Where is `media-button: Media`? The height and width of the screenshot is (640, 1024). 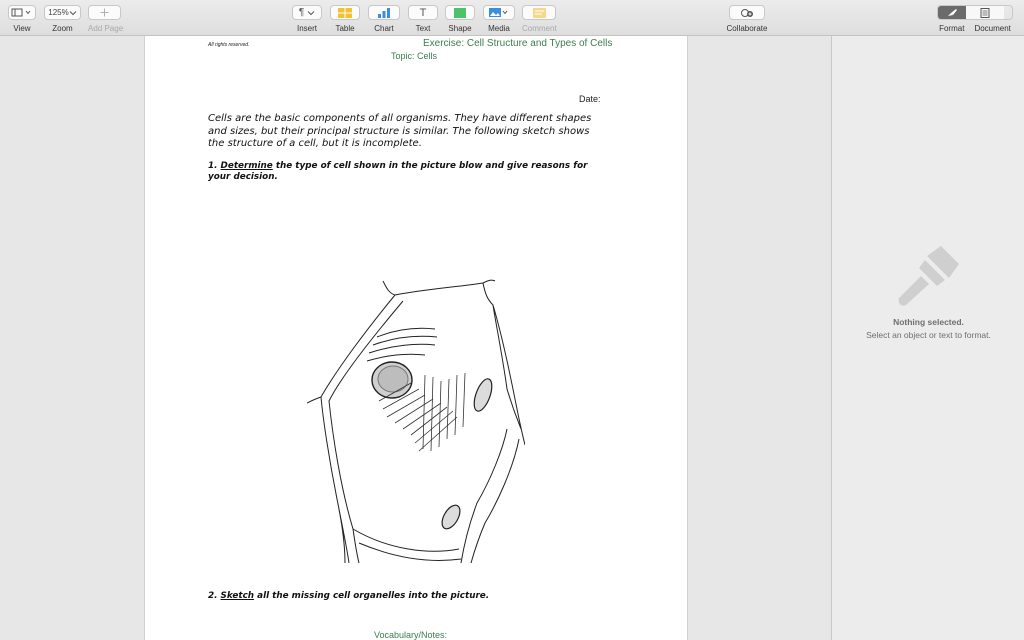 media-button: Media is located at coordinates (499, 19).